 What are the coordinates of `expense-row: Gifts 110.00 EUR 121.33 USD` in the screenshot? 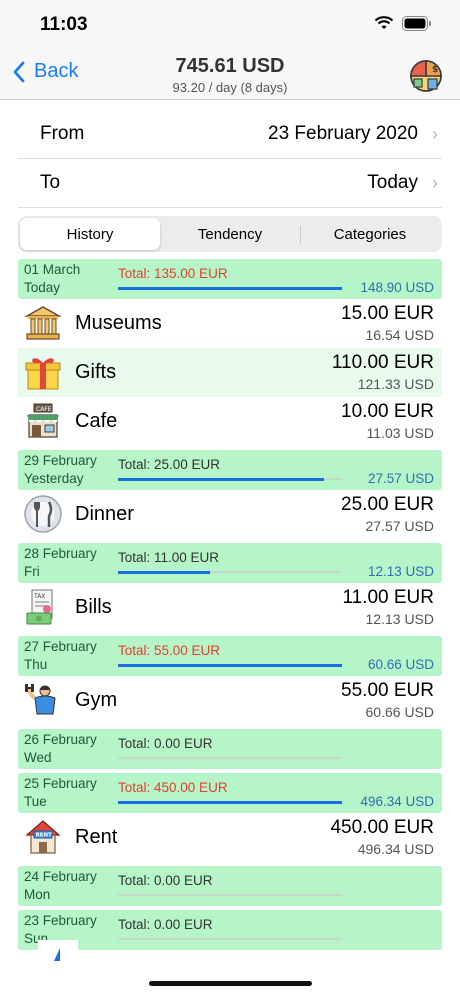 It's located at (230, 372).